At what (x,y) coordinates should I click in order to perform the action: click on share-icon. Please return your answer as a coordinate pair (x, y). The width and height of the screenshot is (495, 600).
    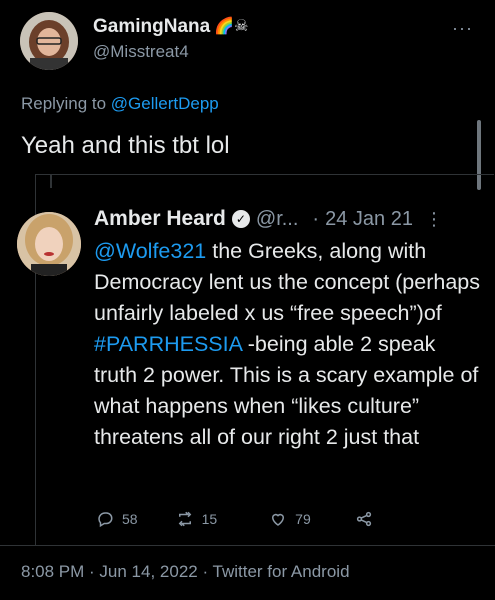
    Looking at the image, I should click on (363, 519).